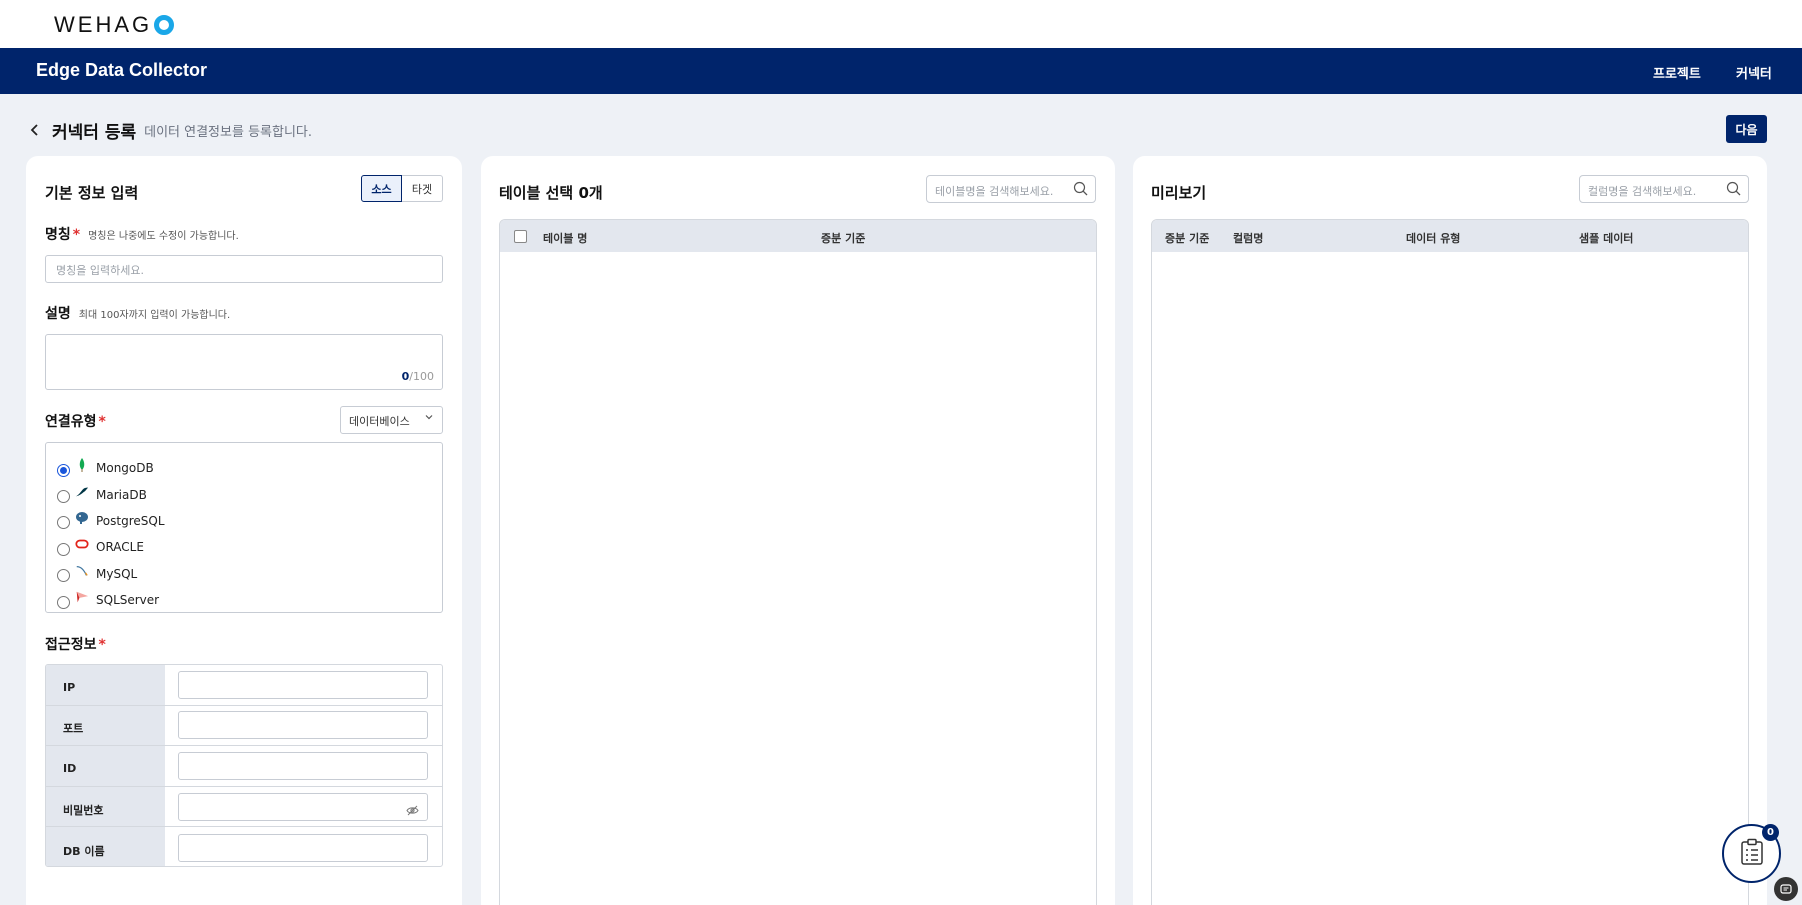  I want to click on sqlserver-icon, so click(82, 597).